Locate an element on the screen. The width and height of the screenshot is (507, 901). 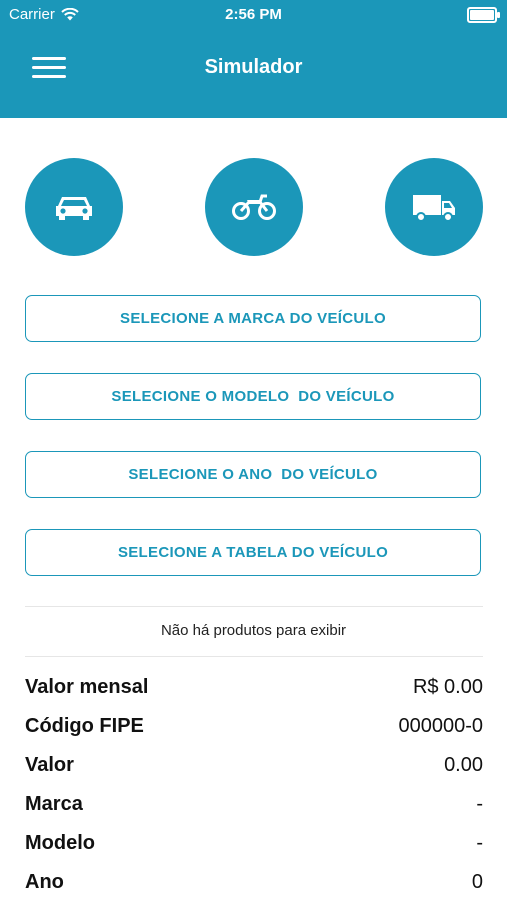
detail-value: 0.00 is located at coordinates (463, 765).